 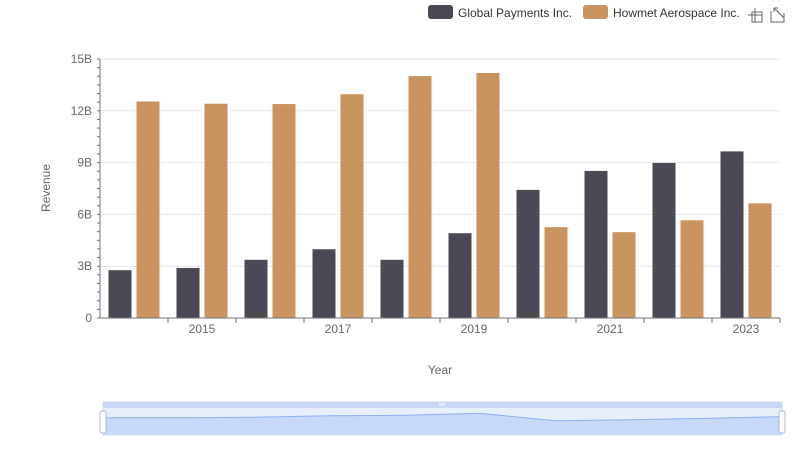 I want to click on bar-howmet-aerospace-2015, so click(x=216, y=210).